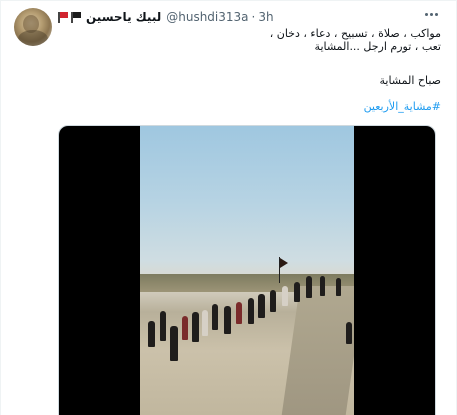  What do you see at coordinates (63, 17) in the screenshot?
I see `red-flag-icon` at bounding box center [63, 17].